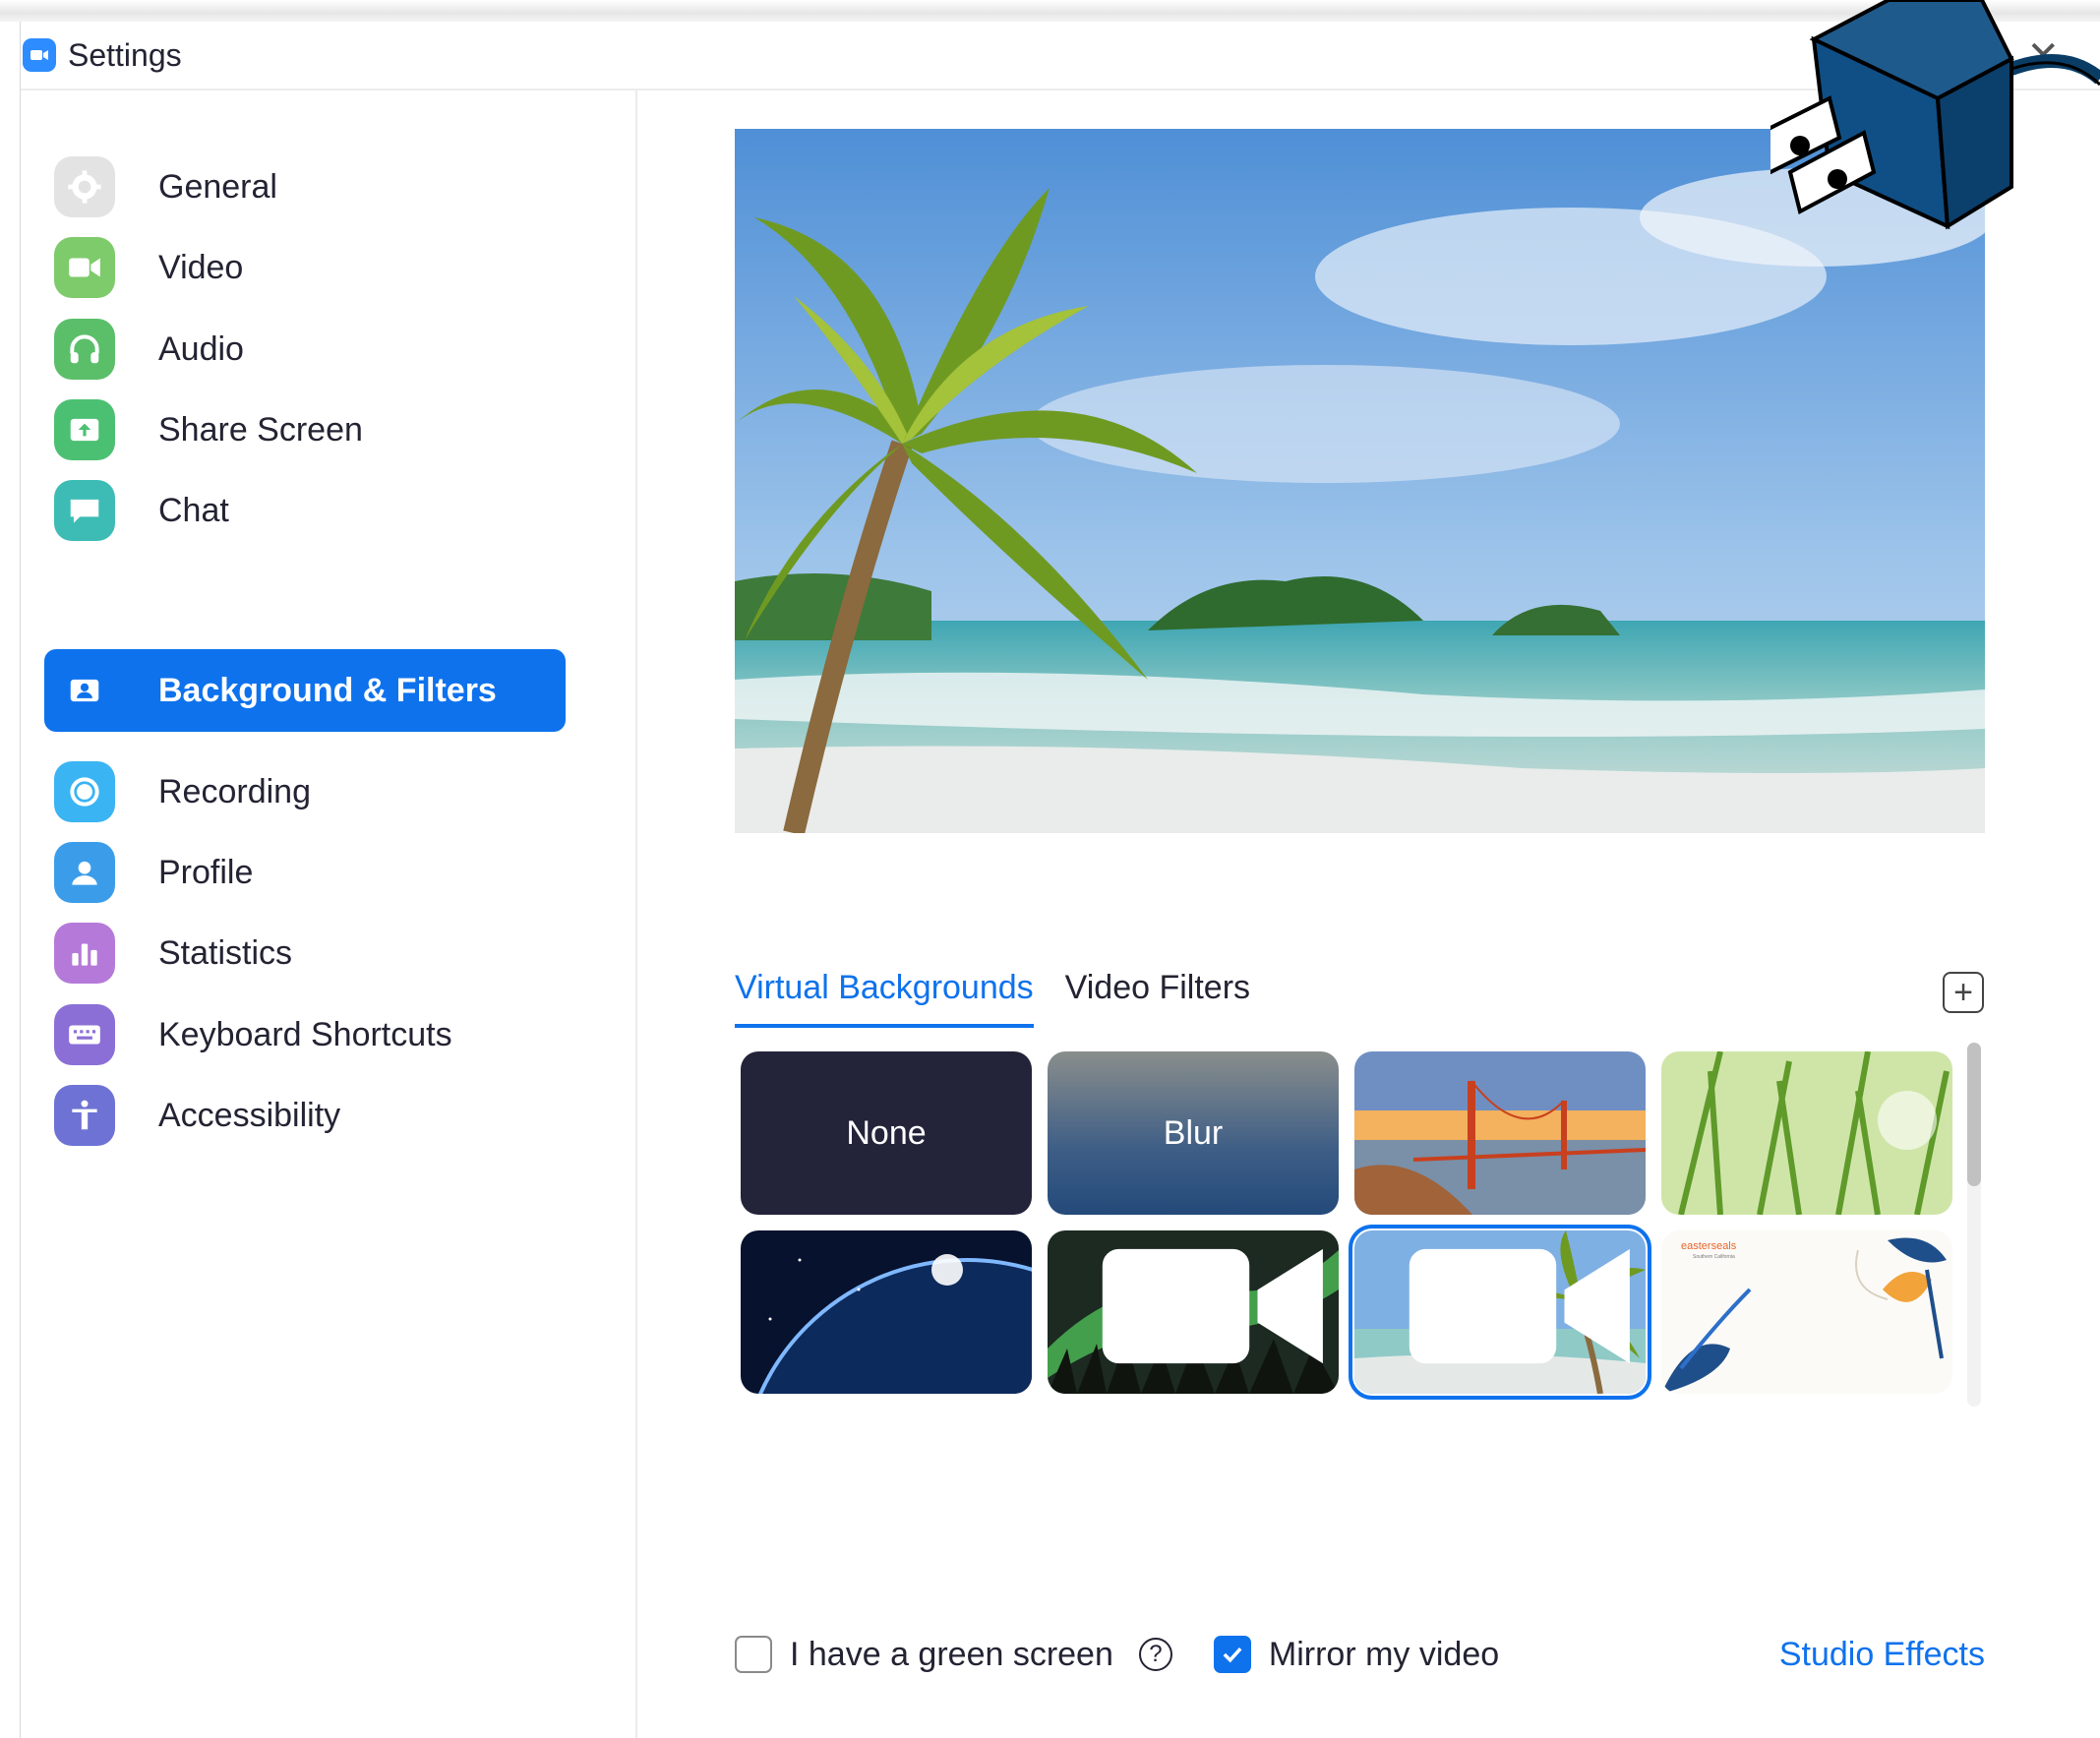 This screenshot has width=2100, height=1738. I want to click on sidebar-item-label: Accessibility, so click(249, 1115).